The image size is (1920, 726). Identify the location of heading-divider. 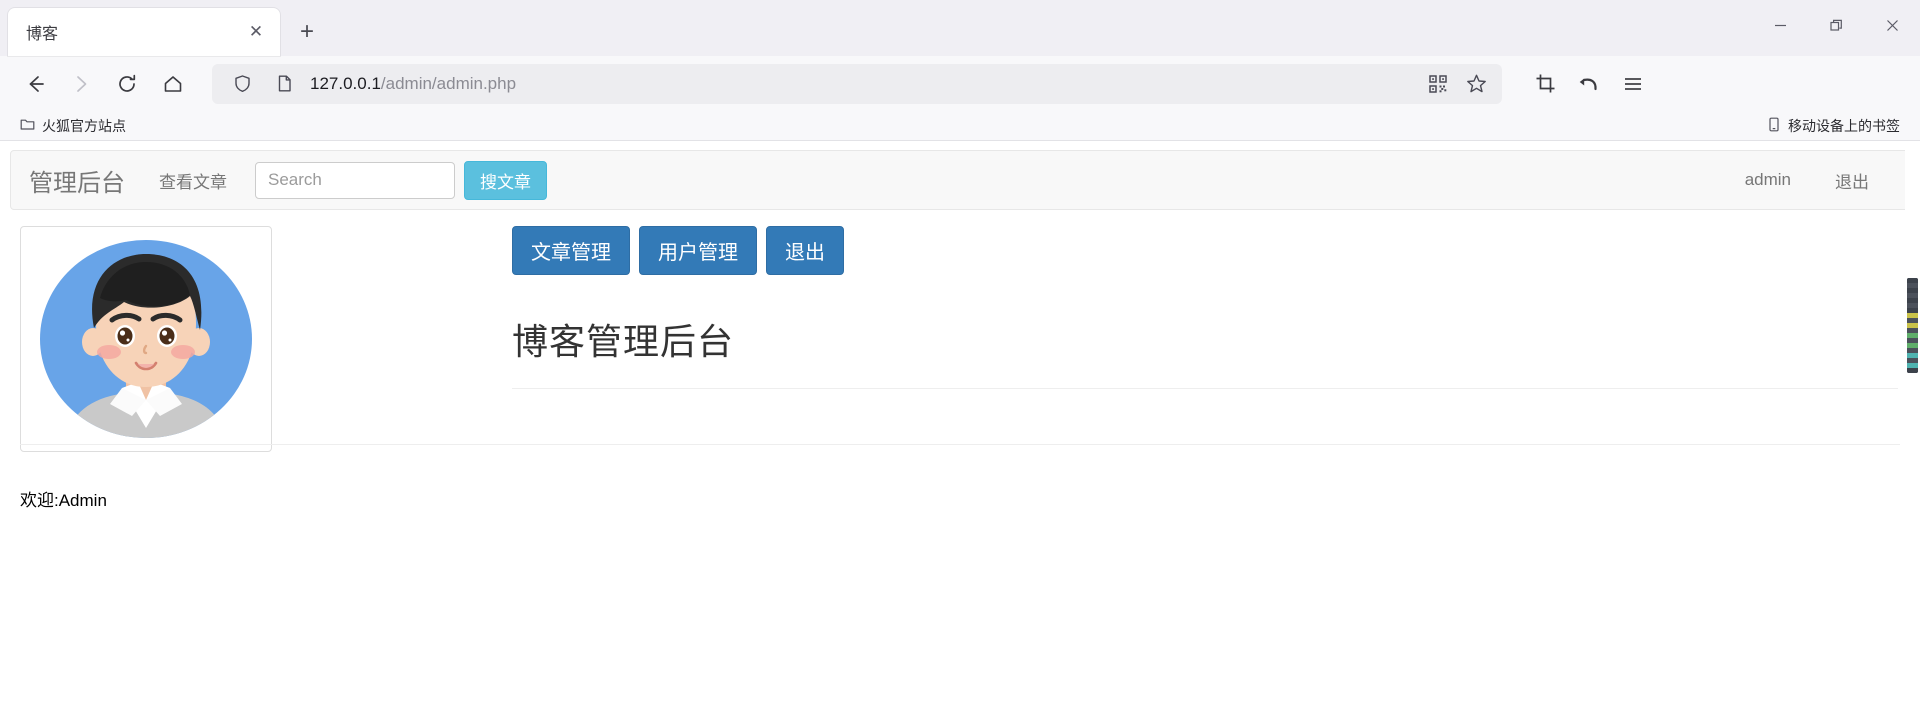
(1205, 388).